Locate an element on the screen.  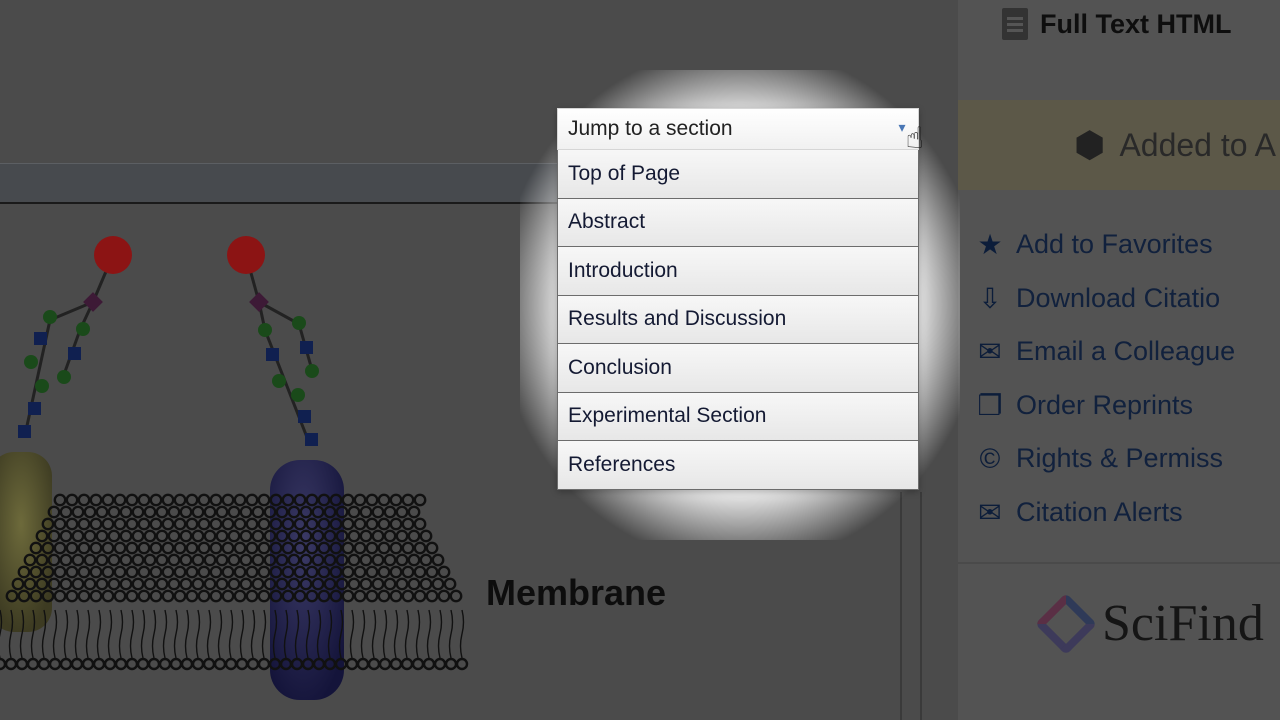
lipid-bilayer is located at coordinates (234, 582).